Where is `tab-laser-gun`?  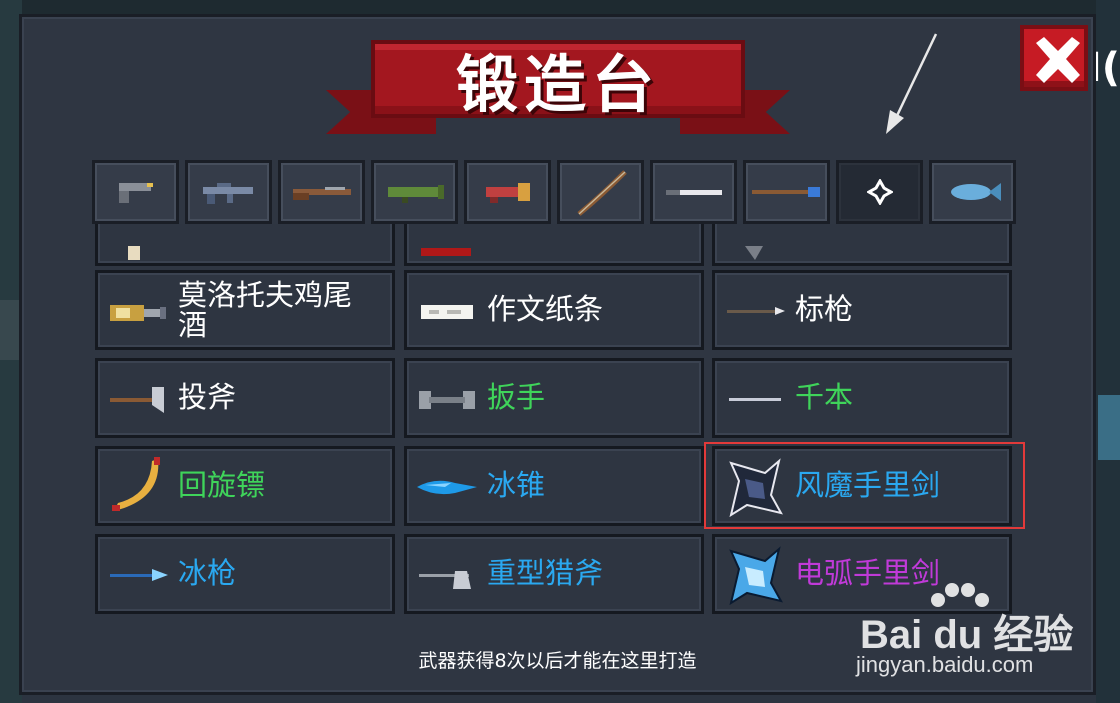
tab-laser-gun is located at coordinates (507, 192).